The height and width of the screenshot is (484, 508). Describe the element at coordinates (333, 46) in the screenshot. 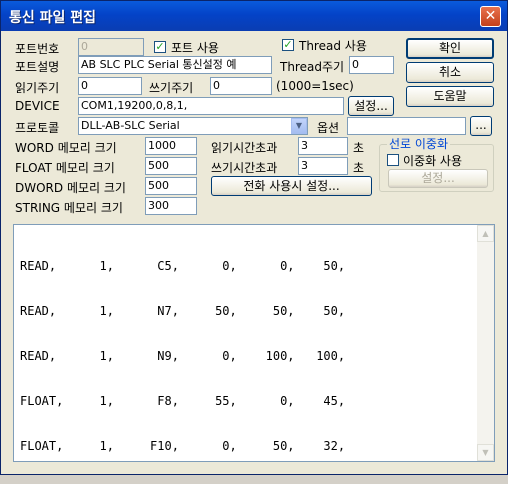

I see `thread-use-label: Thread 사용` at that location.